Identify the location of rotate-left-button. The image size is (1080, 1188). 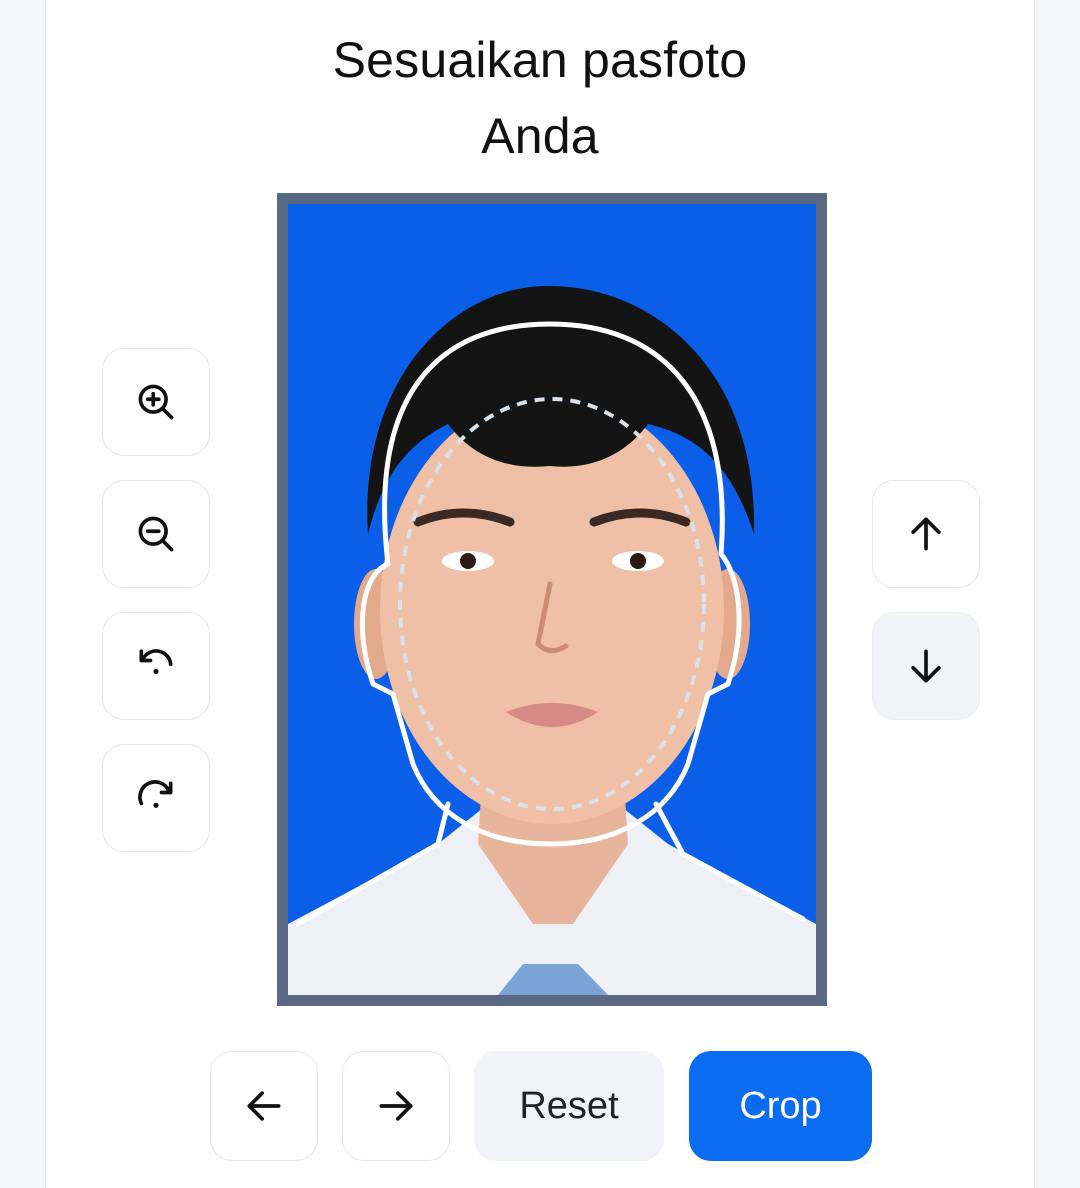
(156, 666).